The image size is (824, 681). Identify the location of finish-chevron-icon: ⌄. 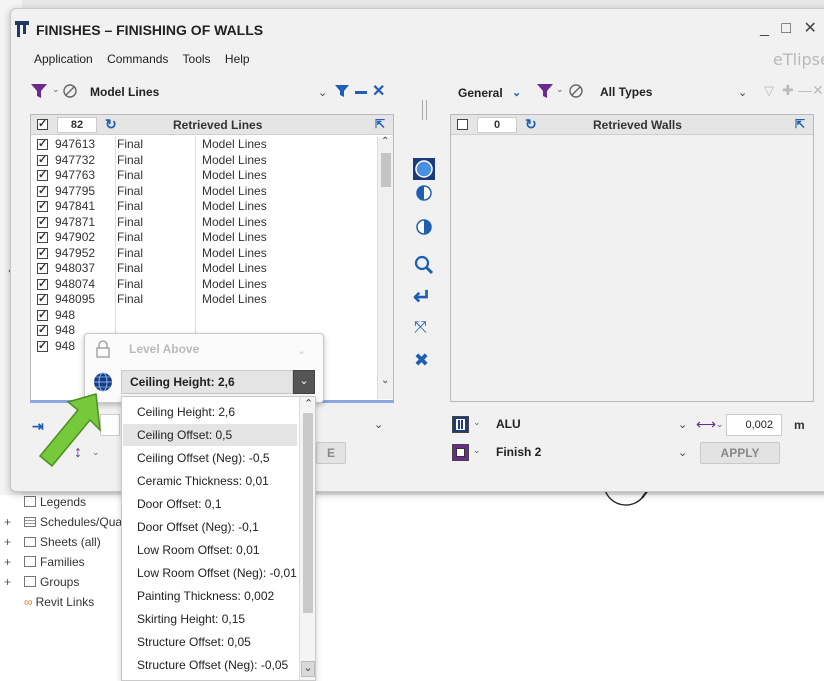
(477, 450).